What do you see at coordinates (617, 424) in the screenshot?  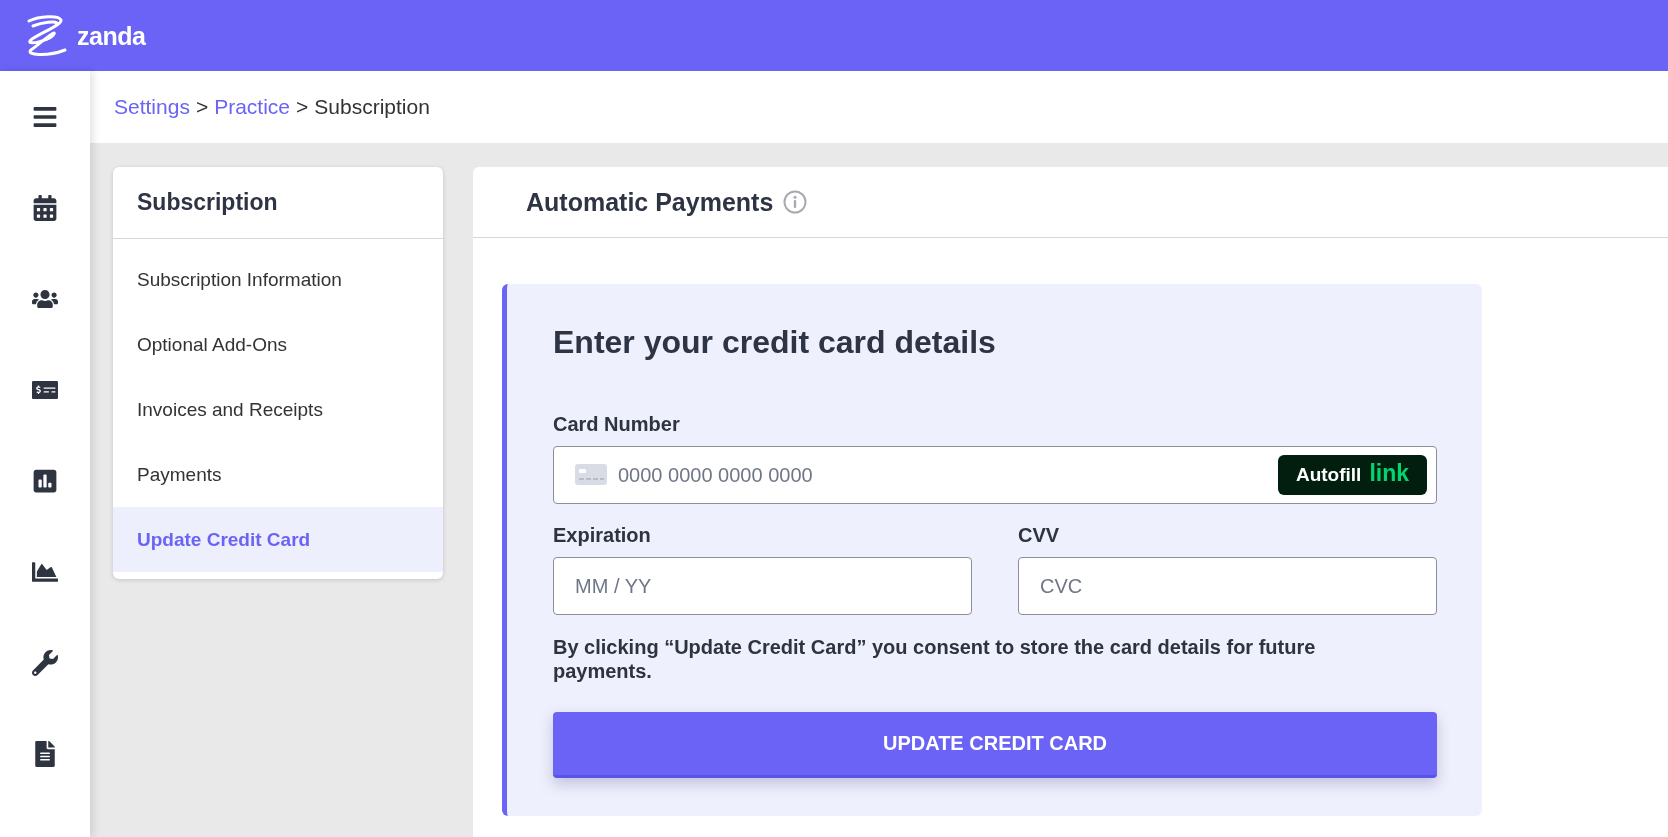 I see `field-label: Card Number` at bounding box center [617, 424].